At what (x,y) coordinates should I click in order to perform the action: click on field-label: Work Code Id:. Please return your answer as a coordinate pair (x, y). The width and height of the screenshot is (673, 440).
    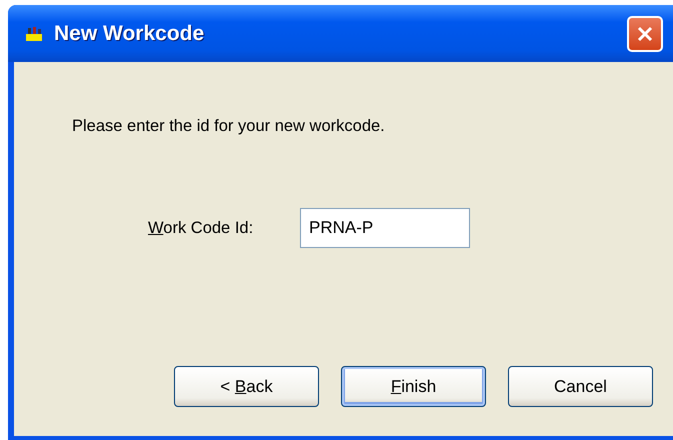
    Looking at the image, I should click on (201, 228).